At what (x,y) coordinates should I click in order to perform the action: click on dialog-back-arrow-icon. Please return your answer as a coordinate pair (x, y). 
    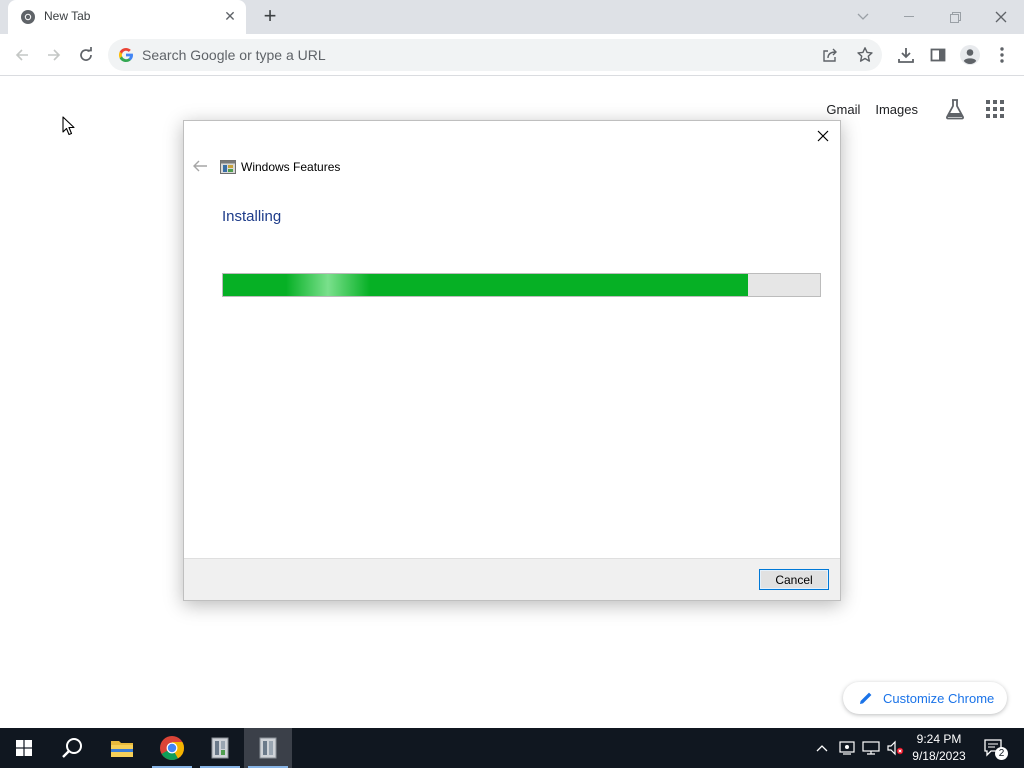
    Looking at the image, I should click on (200, 166).